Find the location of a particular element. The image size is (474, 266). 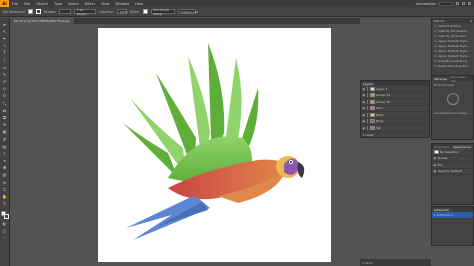

shape-builder-tool-icon: ⊕ is located at coordinates (5, 125).